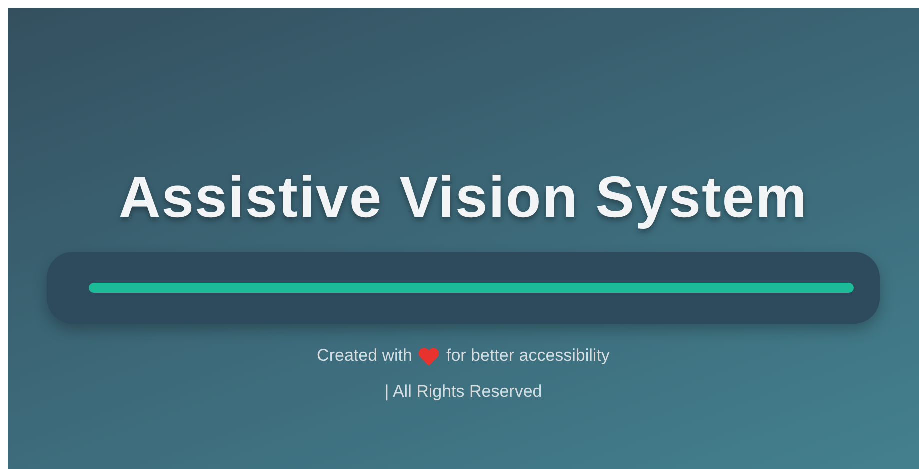 The image size is (919, 469). I want to click on app-title: Assistive Vision System, so click(463, 198).